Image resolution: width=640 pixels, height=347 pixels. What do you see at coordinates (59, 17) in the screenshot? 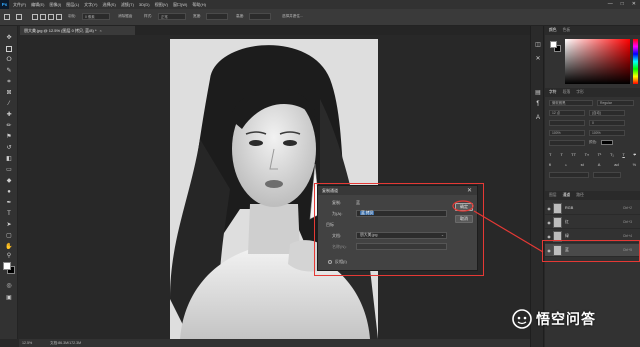
I see `intersect-selection-icon` at bounding box center [59, 17].